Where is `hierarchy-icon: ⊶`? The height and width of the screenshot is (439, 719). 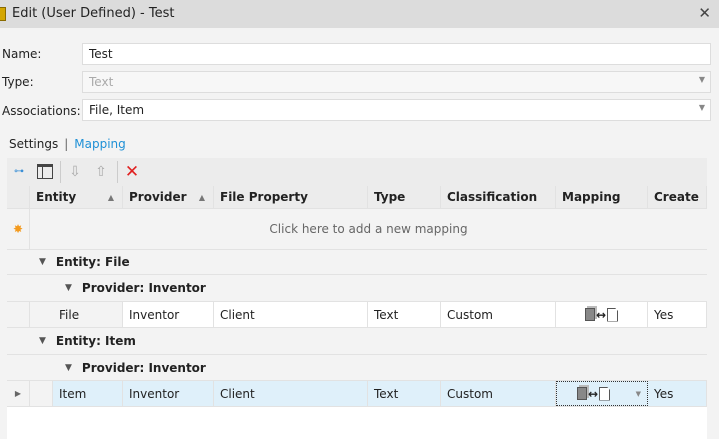
hierarchy-icon: ⊶ is located at coordinates (19, 172).